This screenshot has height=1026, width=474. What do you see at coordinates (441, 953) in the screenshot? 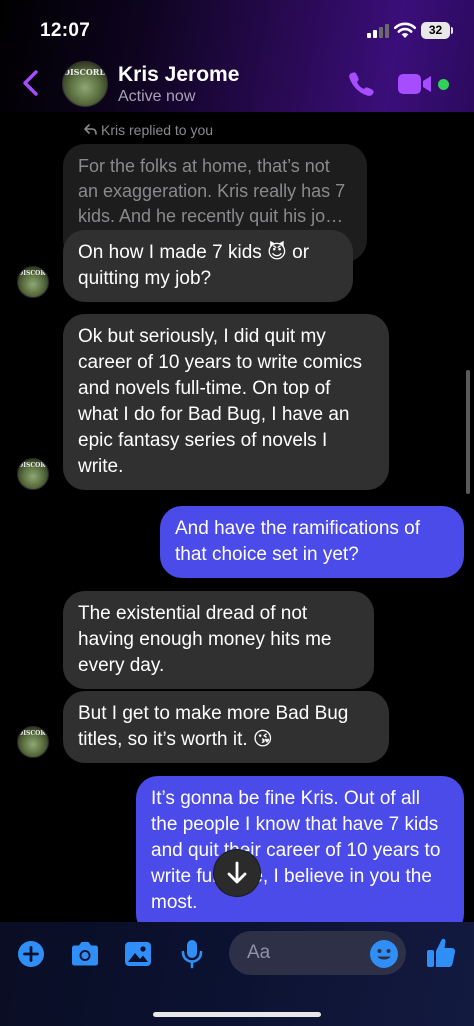
I see `thumbs-up-icon` at bounding box center [441, 953].